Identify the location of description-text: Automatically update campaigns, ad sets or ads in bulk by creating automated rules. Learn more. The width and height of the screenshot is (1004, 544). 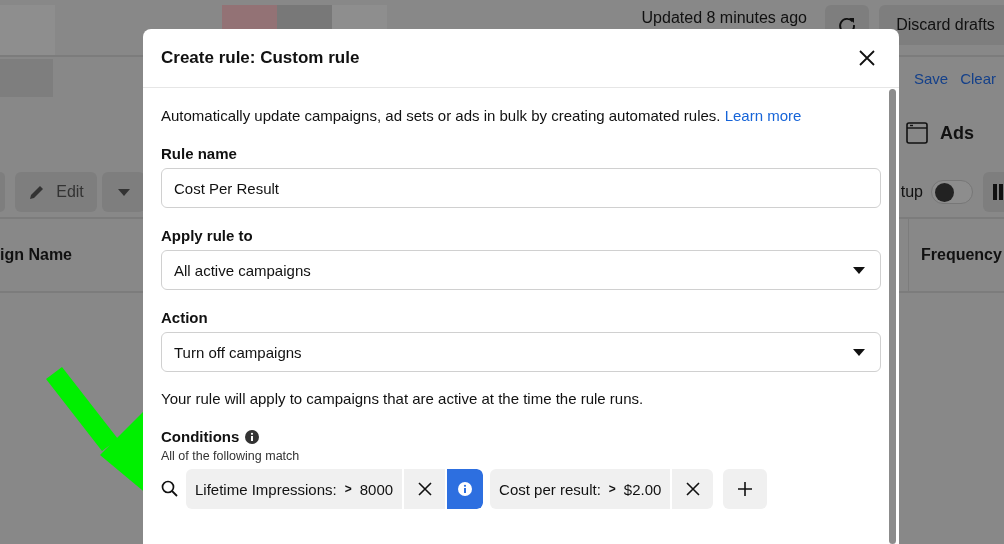
(482, 116).